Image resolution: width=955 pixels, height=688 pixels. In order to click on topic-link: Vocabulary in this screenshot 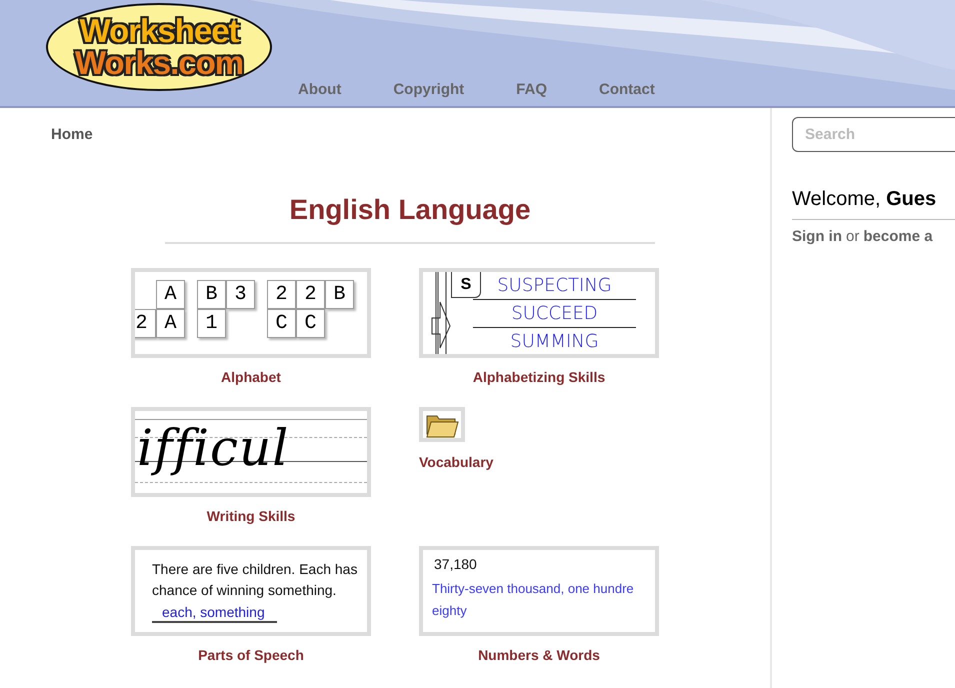, I will do `click(456, 462)`.